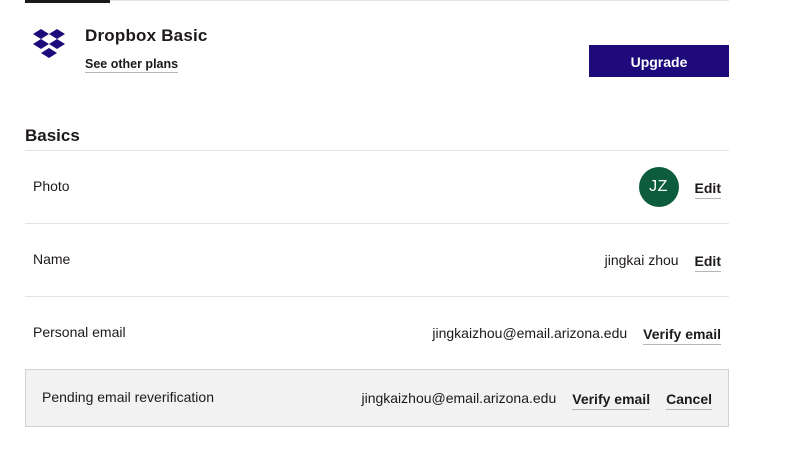 The height and width of the screenshot is (457, 805). I want to click on edit-photo-link: Edit, so click(707, 189).